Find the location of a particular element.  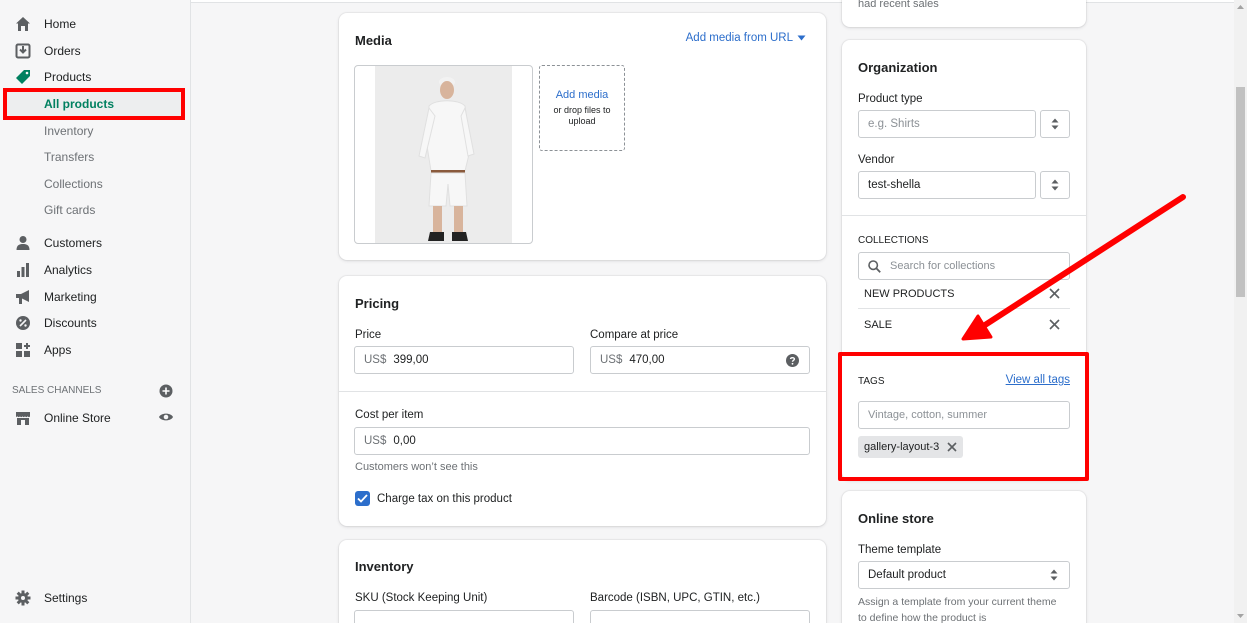

sidebar-item-marketing: Marketing is located at coordinates (95, 297).